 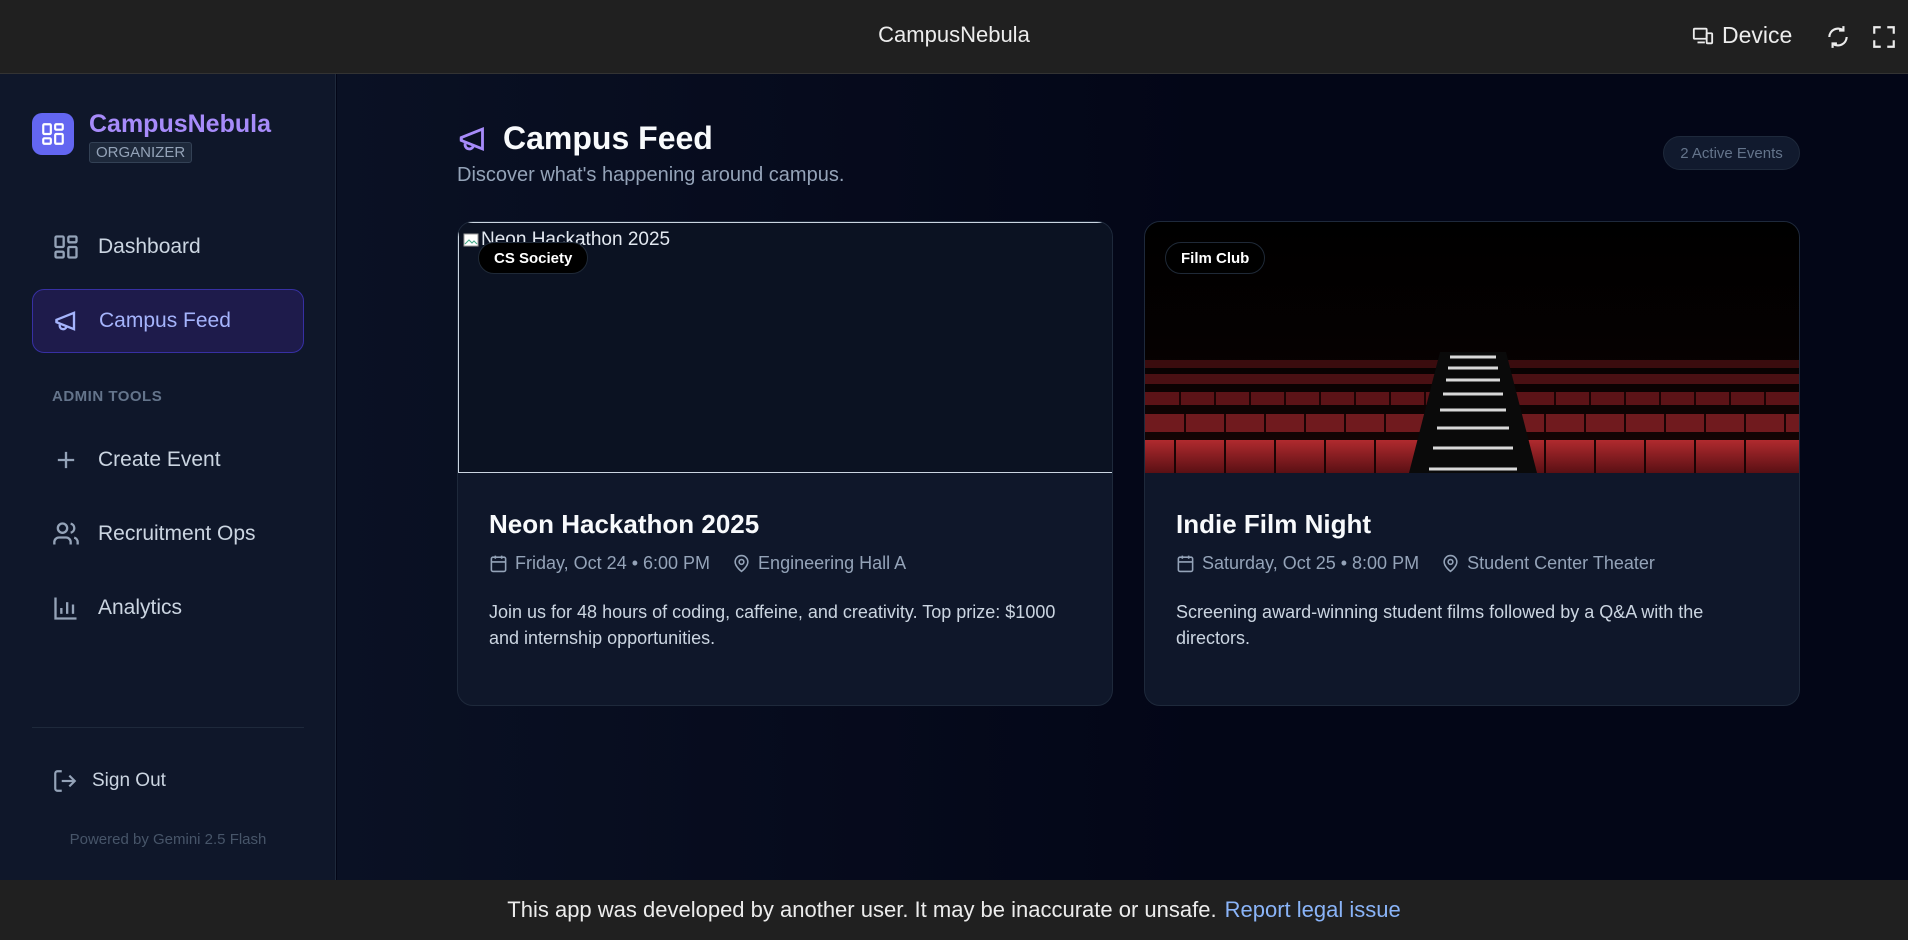 What do you see at coordinates (954, 34) in the screenshot?
I see `window-title: CampusNebula` at bounding box center [954, 34].